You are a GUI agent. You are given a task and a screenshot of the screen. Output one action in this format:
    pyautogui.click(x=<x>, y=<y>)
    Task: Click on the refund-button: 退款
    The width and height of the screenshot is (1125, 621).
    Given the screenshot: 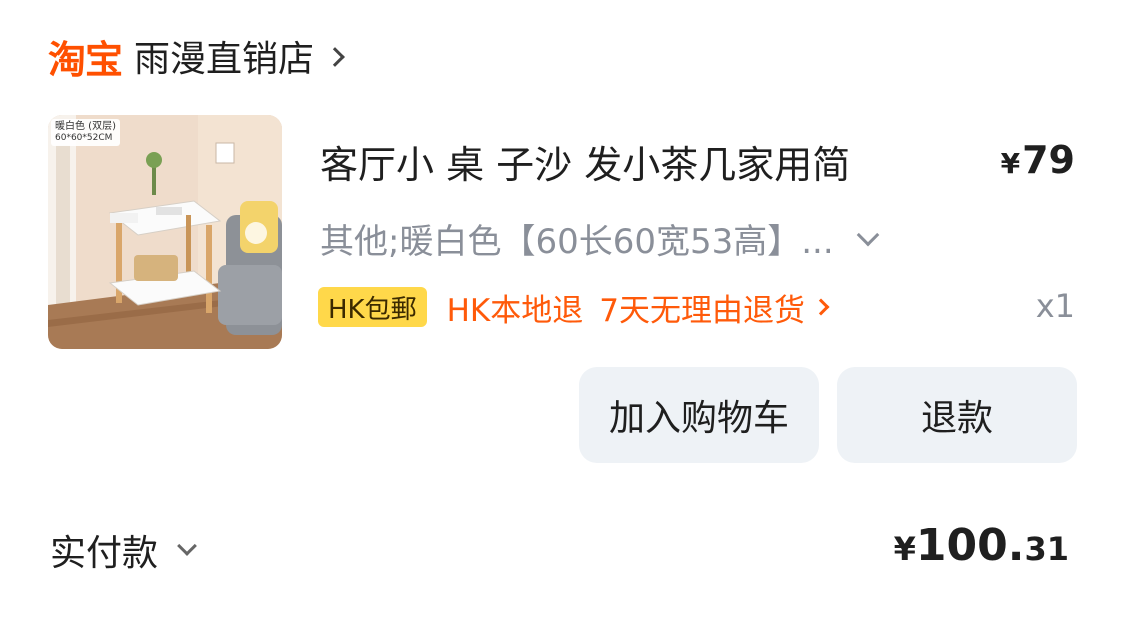 What is the action you would take?
    pyautogui.click(x=957, y=415)
    